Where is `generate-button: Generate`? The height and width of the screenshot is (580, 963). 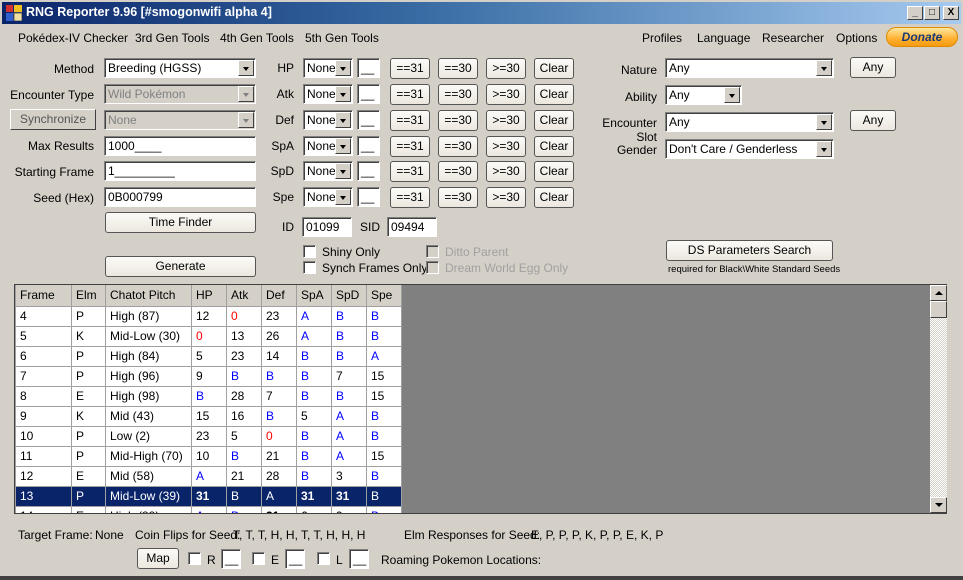
generate-button: Generate is located at coordinates (180, 266).